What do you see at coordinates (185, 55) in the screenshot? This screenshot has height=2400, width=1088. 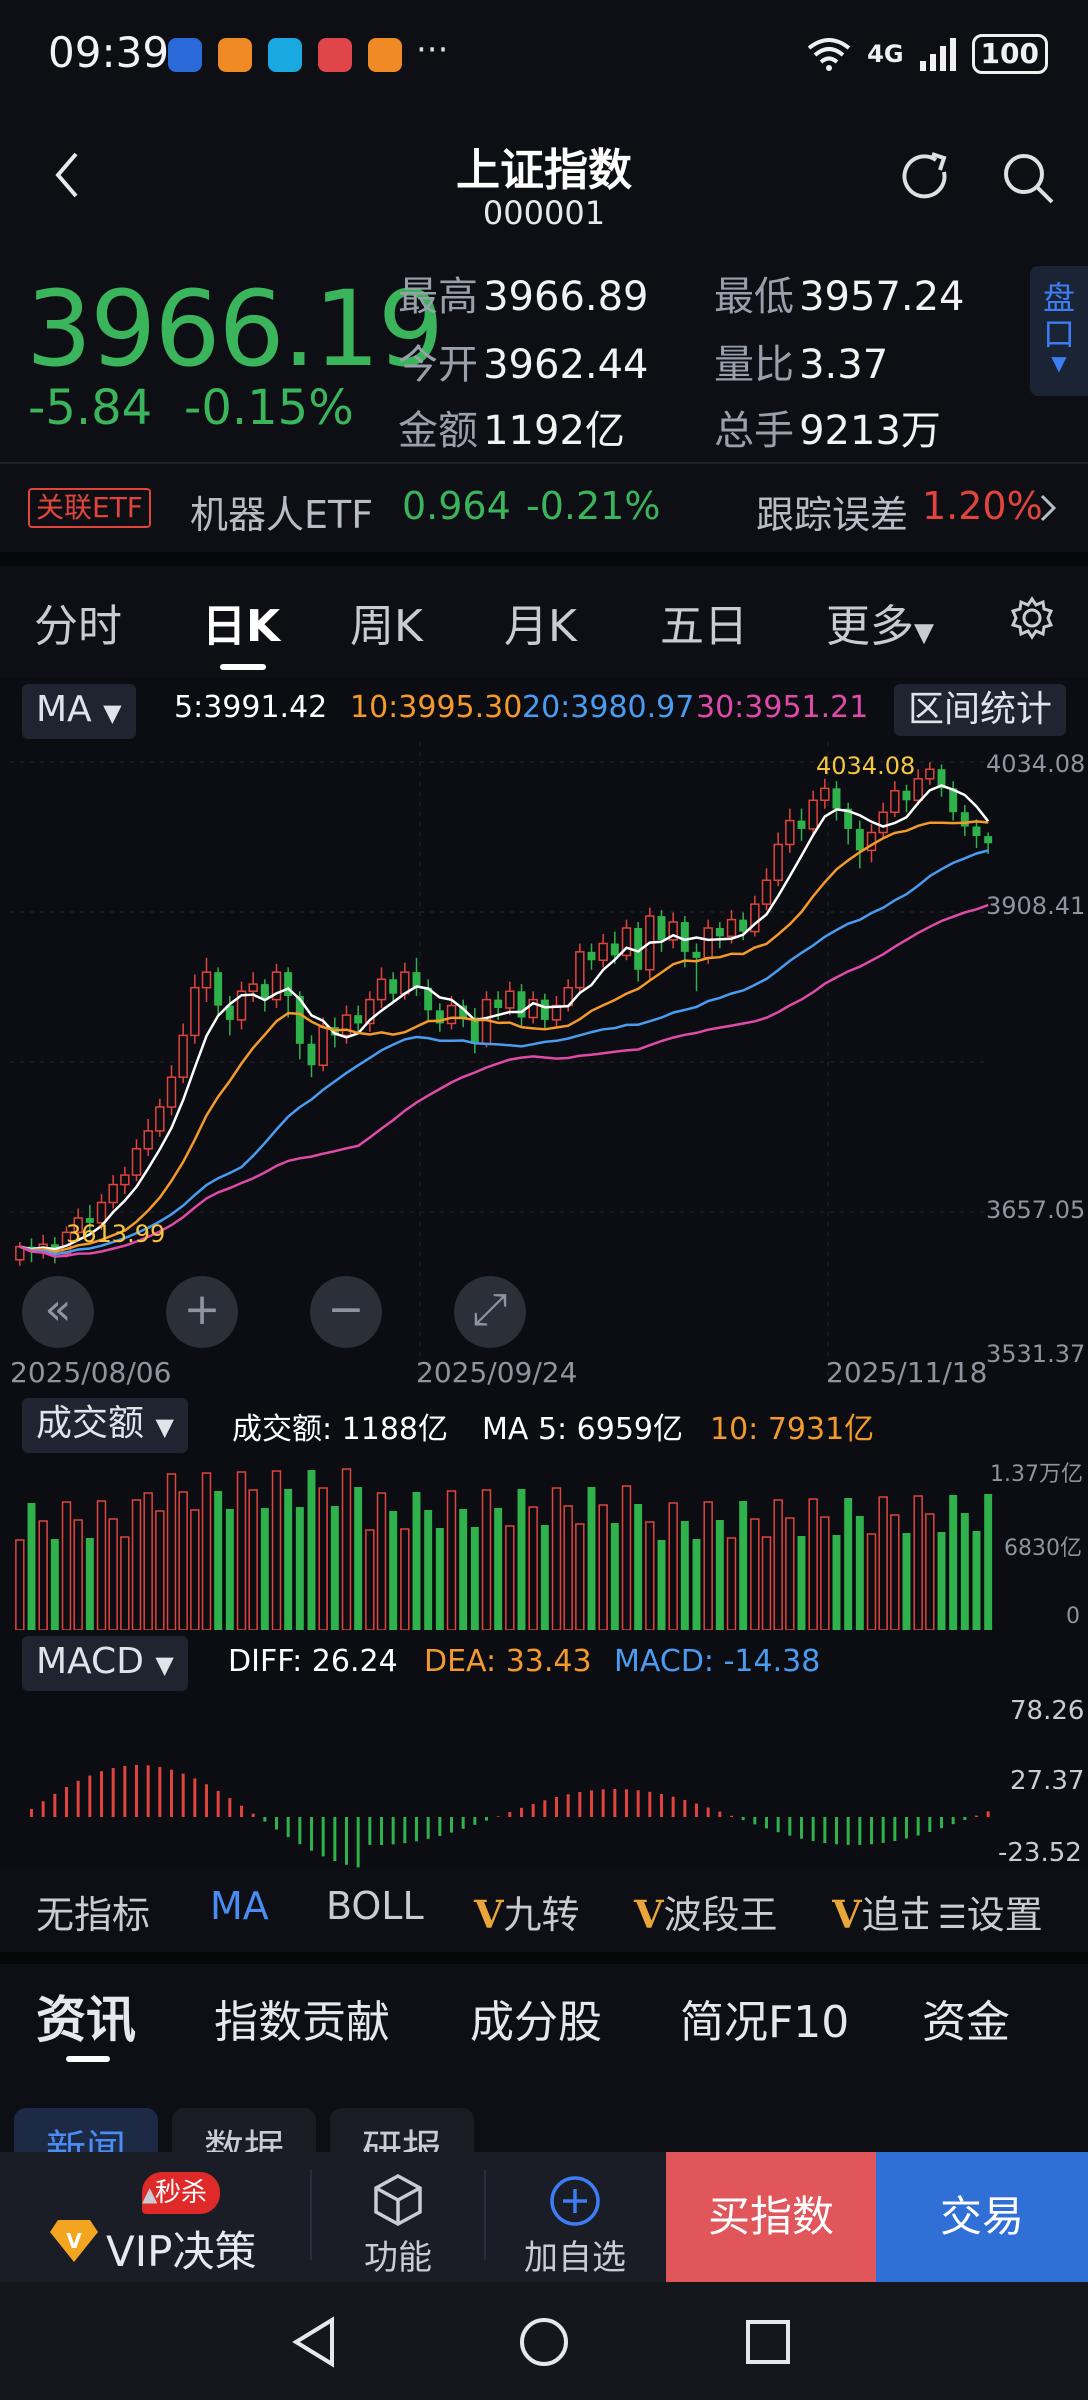 I see `app-notification-icon` at bounding box center [185, 55].